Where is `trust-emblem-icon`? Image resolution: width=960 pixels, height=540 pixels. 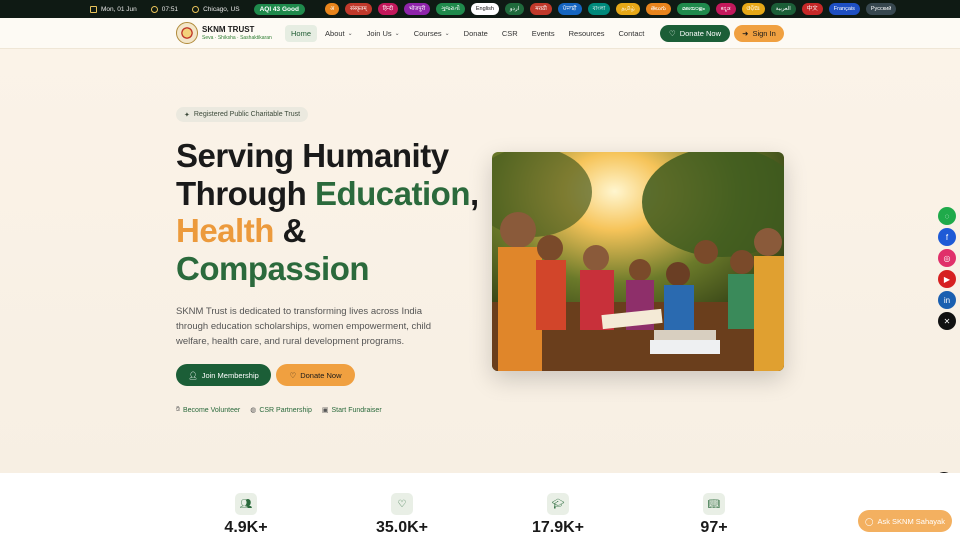
trust-emblem-icon is located at coordinates (187, 33).